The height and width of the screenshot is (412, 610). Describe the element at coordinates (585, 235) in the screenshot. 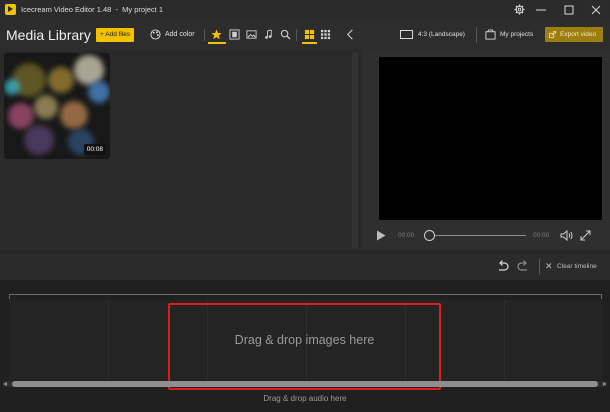

I see `fullscreen-icon` at that location.